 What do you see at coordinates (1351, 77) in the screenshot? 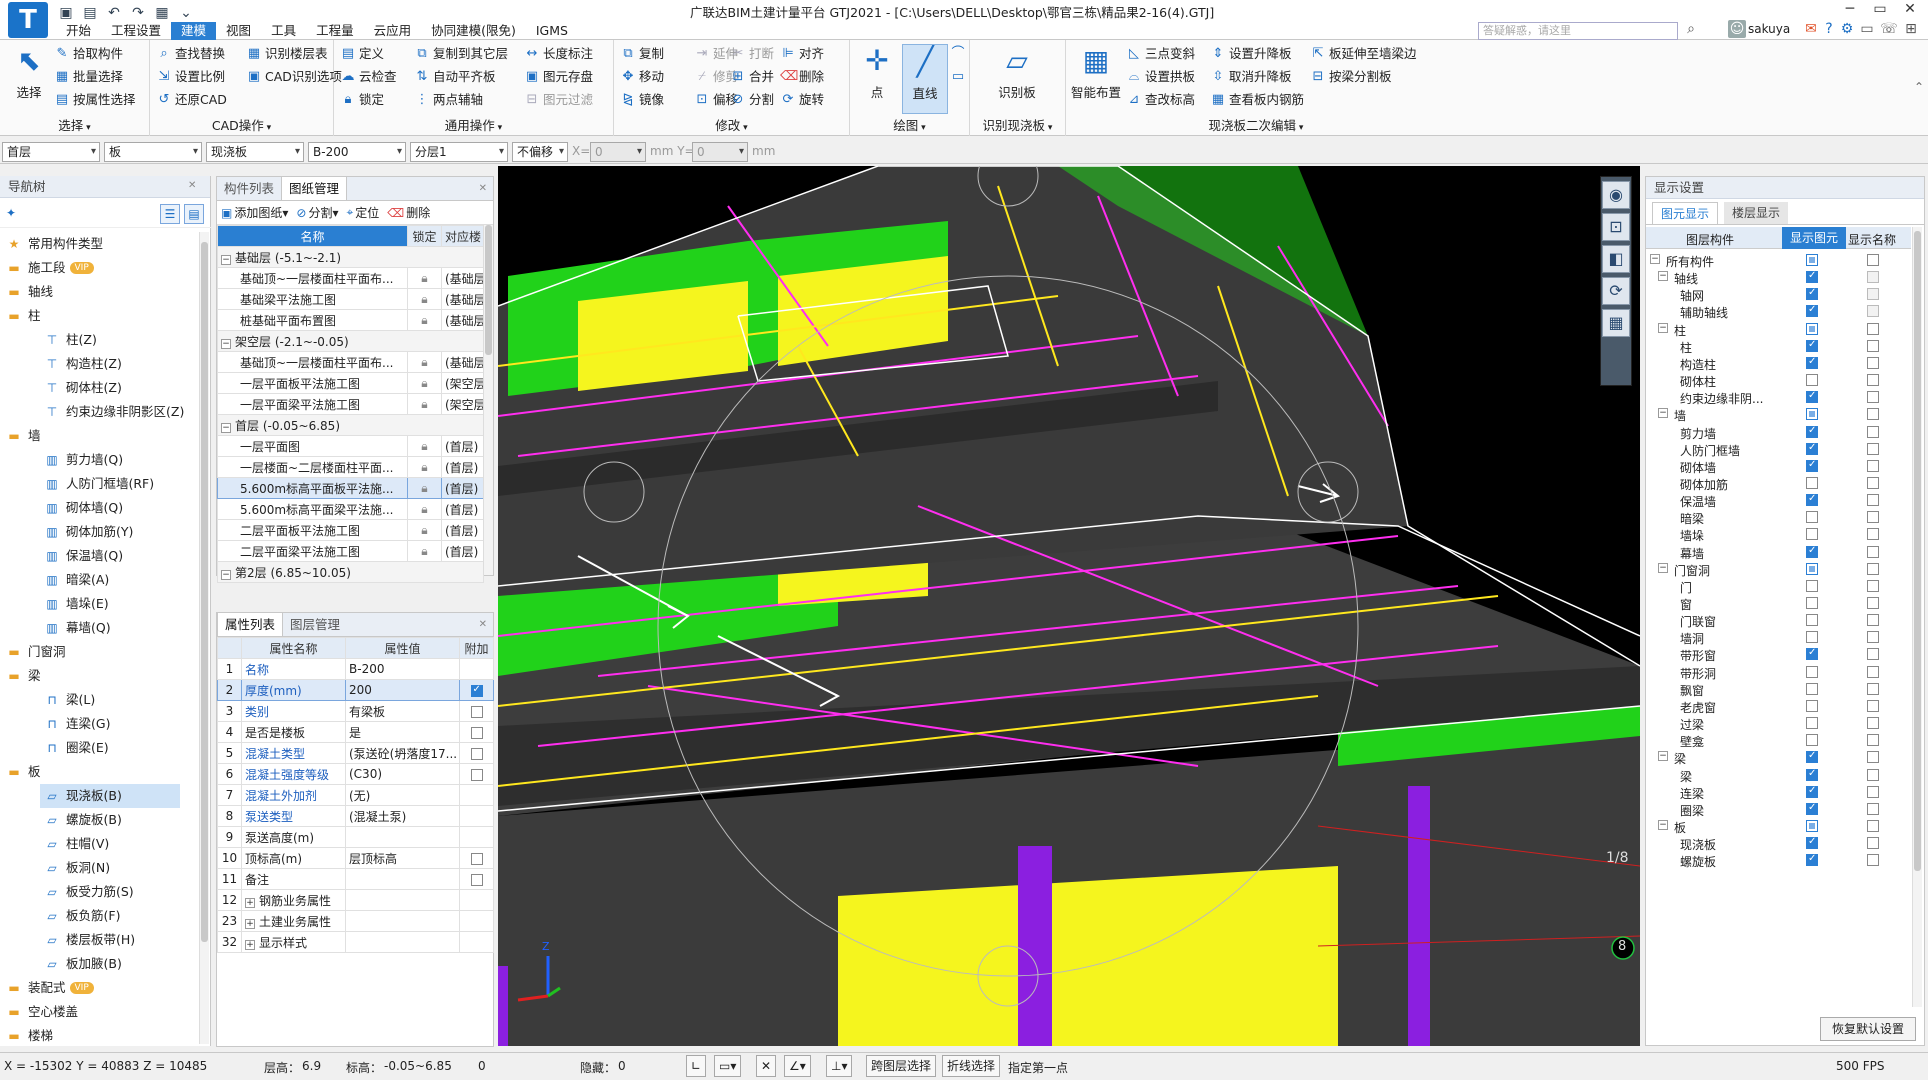
I see `split-slab-by-beam-button: ⊟ 按梁分割板` at bounding box center [1351, 77].